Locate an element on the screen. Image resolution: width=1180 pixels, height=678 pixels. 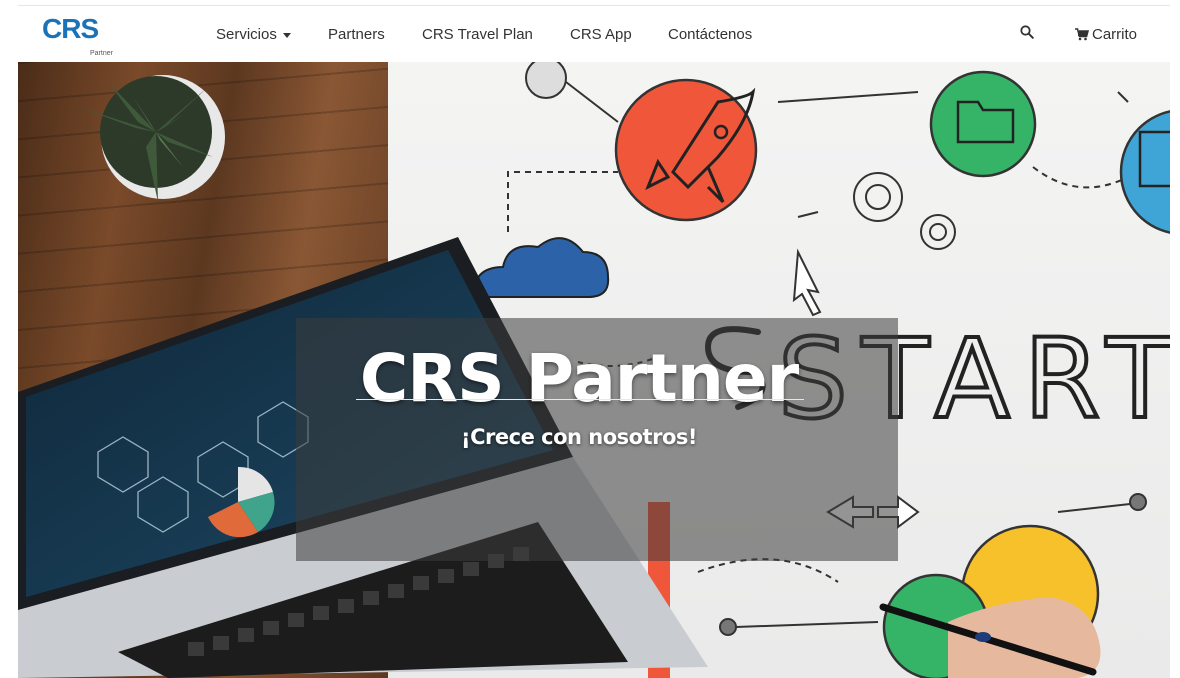
monitor-icon is located at coordinates (1144, 172).